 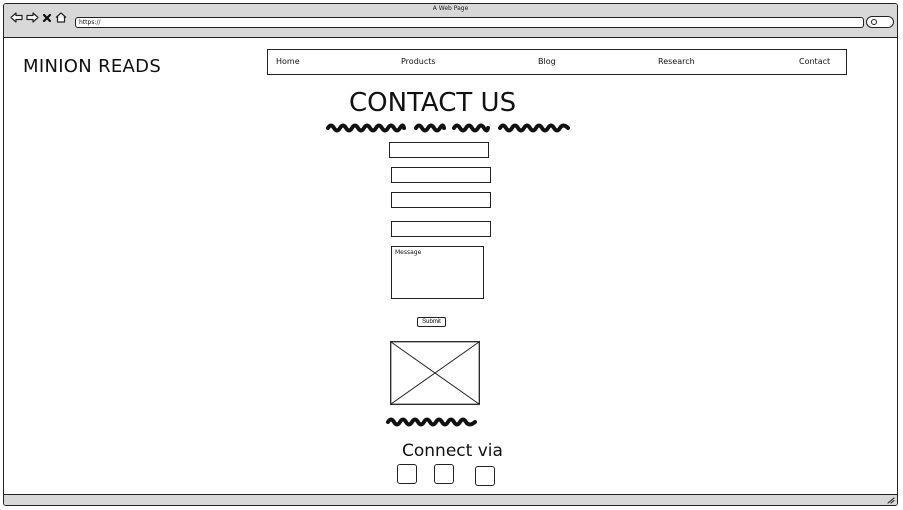 I want to click on nav-item-contact: Contact, so click(x=814, y=61).